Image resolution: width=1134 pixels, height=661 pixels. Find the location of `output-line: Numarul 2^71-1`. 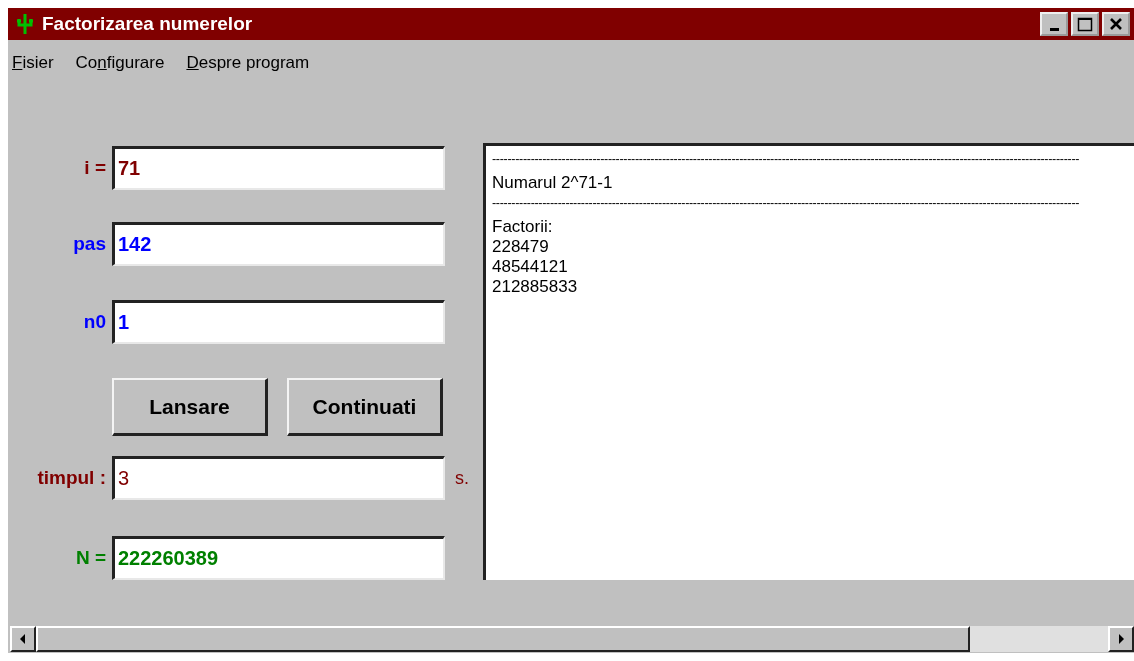

output-line: Numarul 2^71-1 is located at coordinates (553, 183).